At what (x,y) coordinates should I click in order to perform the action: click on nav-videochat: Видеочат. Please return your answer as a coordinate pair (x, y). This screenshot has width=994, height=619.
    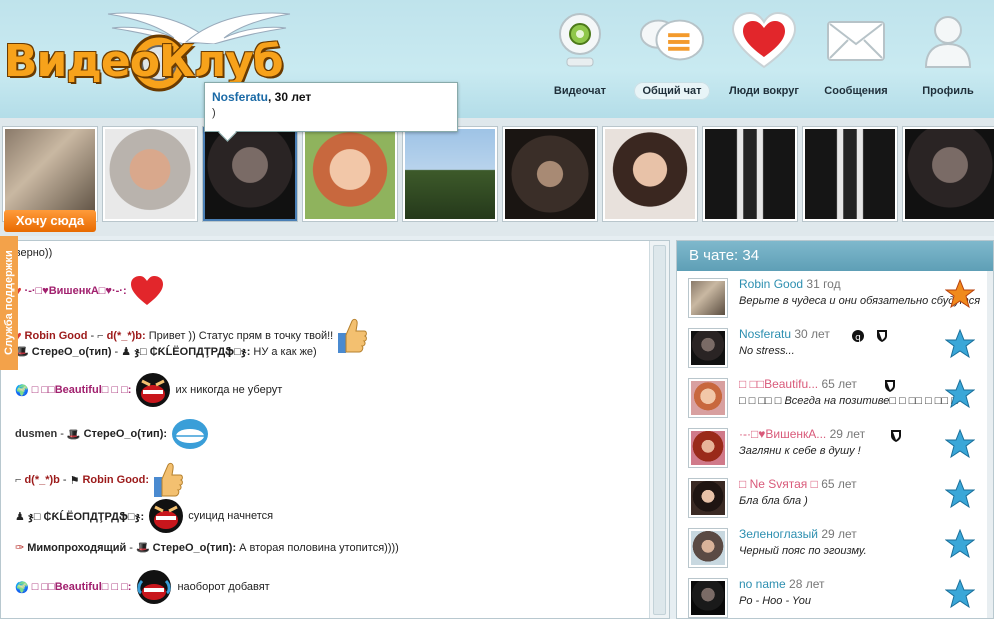
    Looking at the image, I should click on (580, 58).